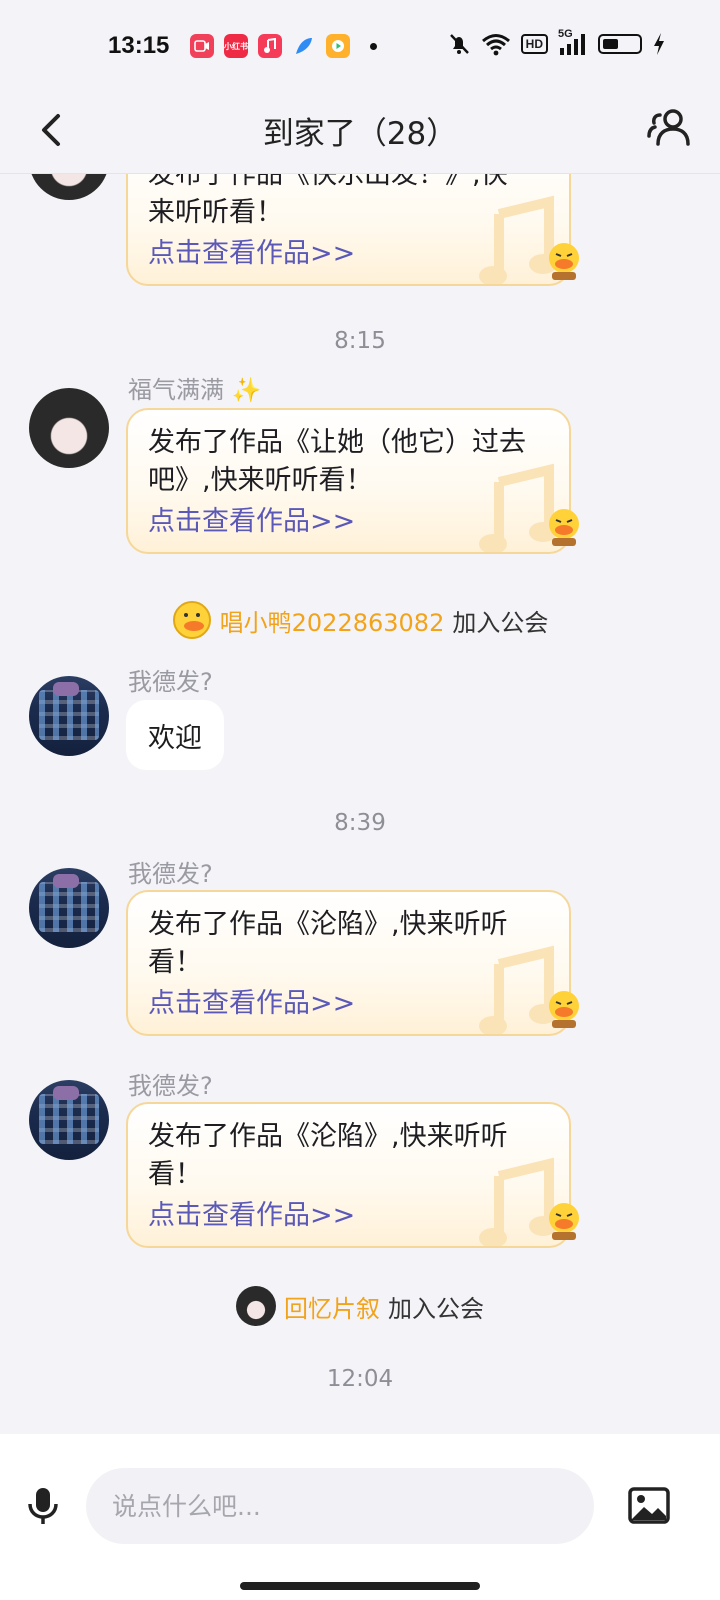  What do you see at coordinates (283, 46) in the screenshot?
I see `status-app-icons: 小红书` at bounding box center [283, 46].